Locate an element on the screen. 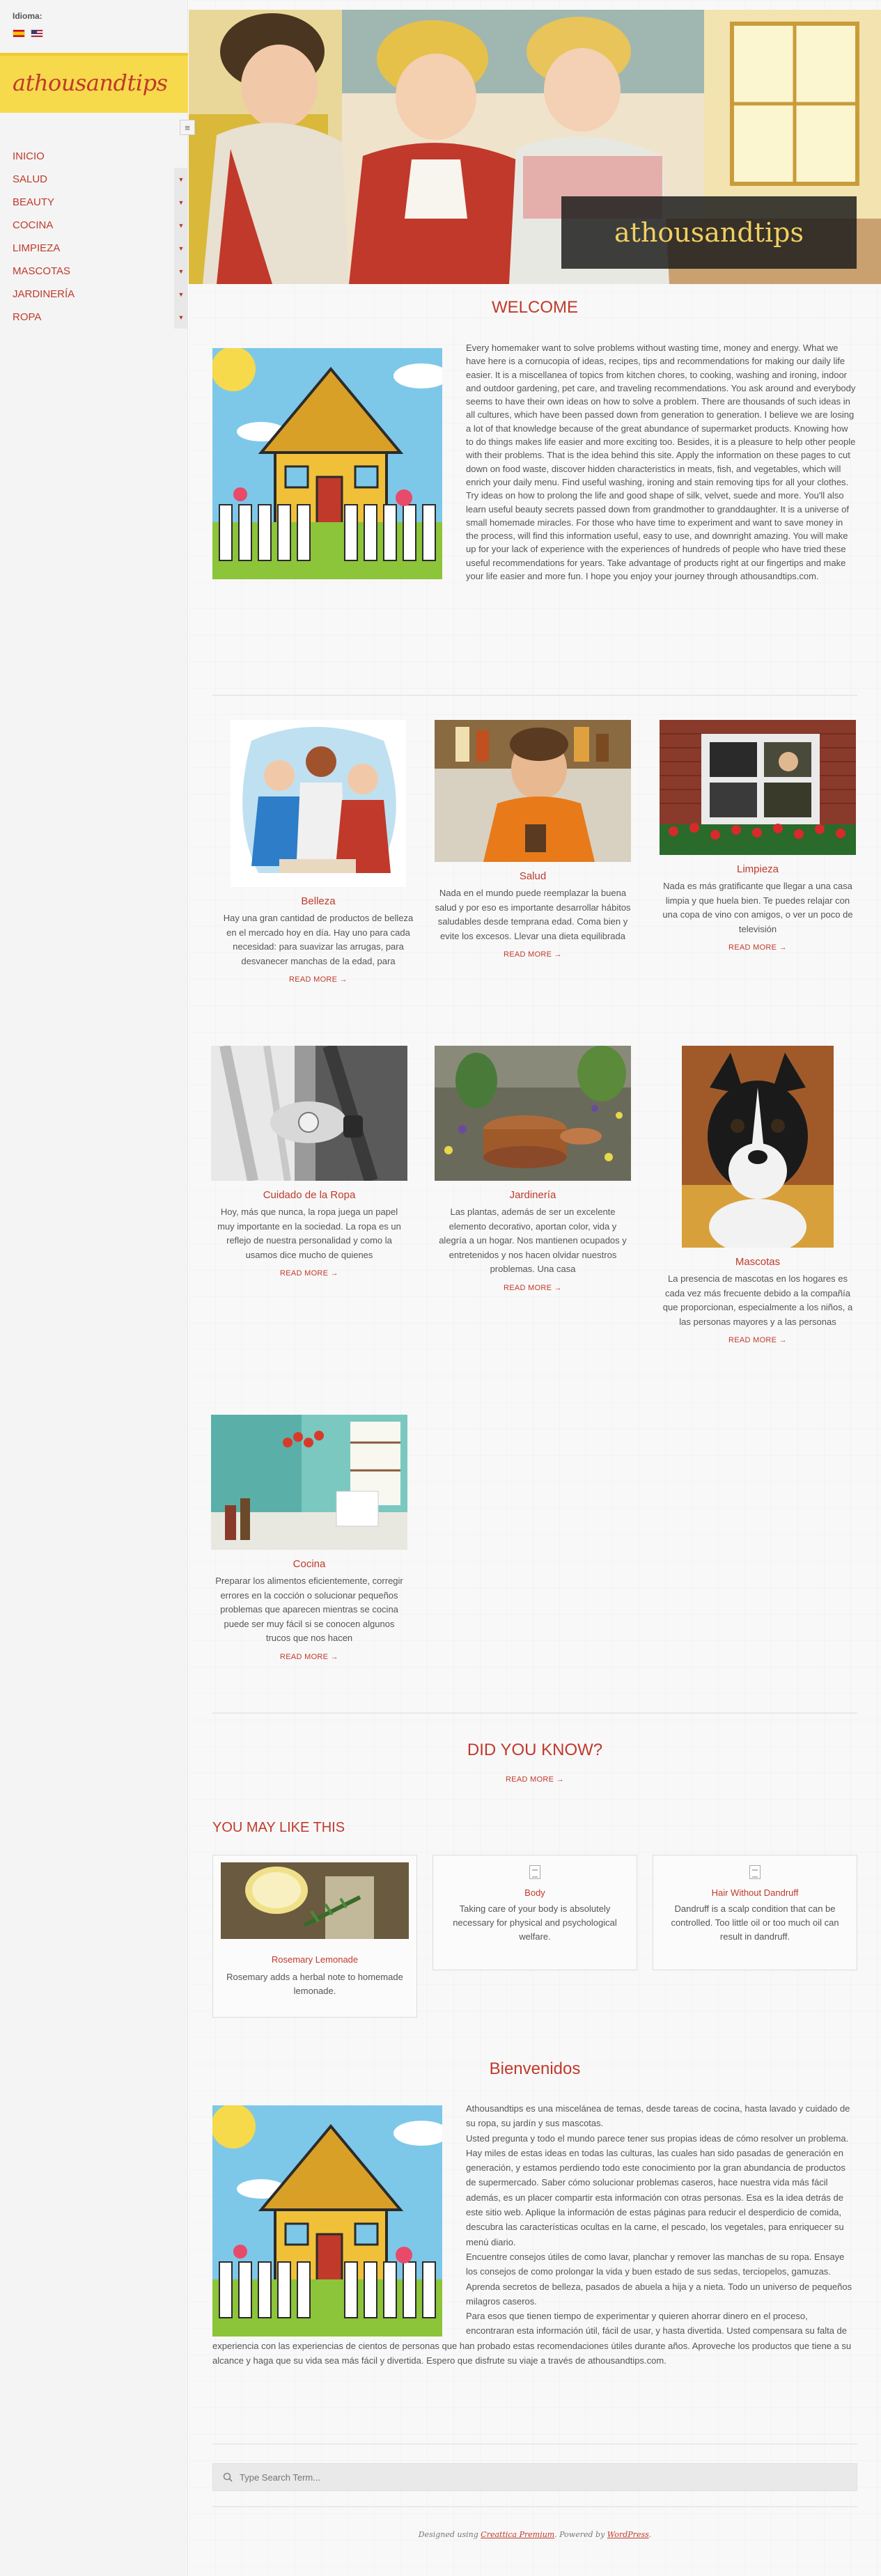 This screenshot has height=2576, width=881. nav-label: ROPA is located at coordinates (27, 317).